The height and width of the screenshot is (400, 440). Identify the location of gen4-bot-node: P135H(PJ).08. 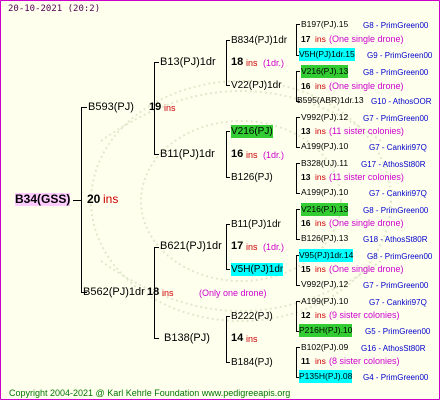
(326, 376).